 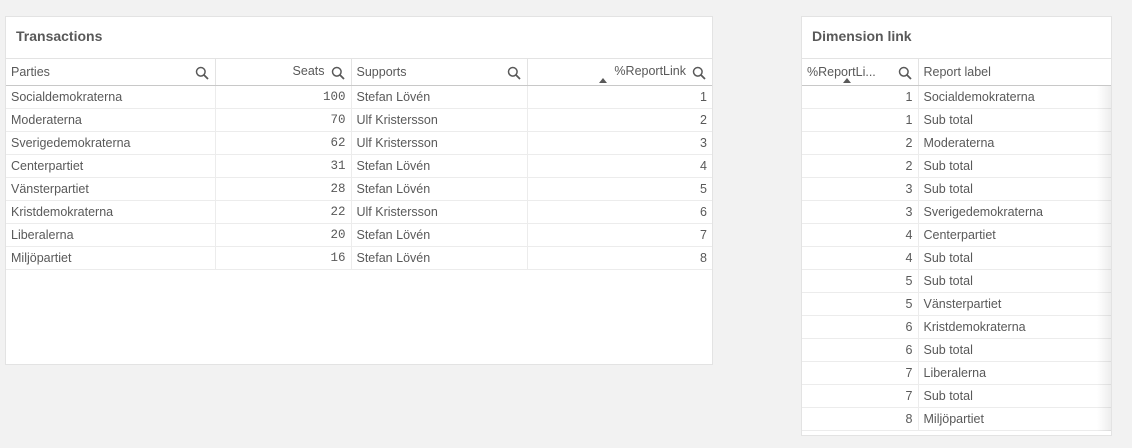 I want to click on table-row: 2 Moderaterna, so click(x=956, y=143).